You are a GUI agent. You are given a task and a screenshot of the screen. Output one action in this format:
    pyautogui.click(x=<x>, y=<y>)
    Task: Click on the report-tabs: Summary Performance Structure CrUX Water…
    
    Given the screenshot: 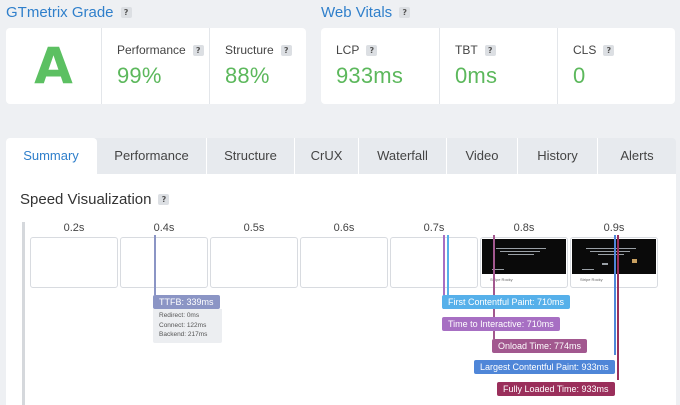 What is the action you would take?
    pyautogui.click(x=341, y=156)
    